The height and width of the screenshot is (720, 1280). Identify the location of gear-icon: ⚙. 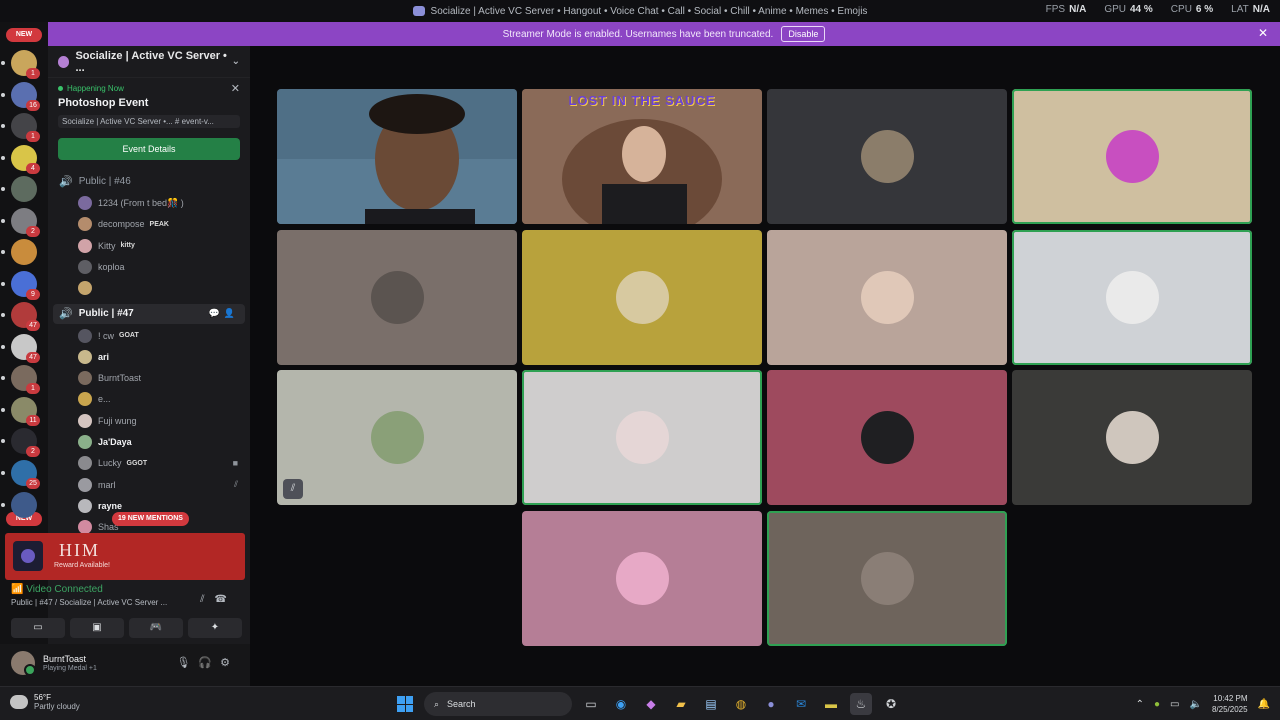
(229, 663).